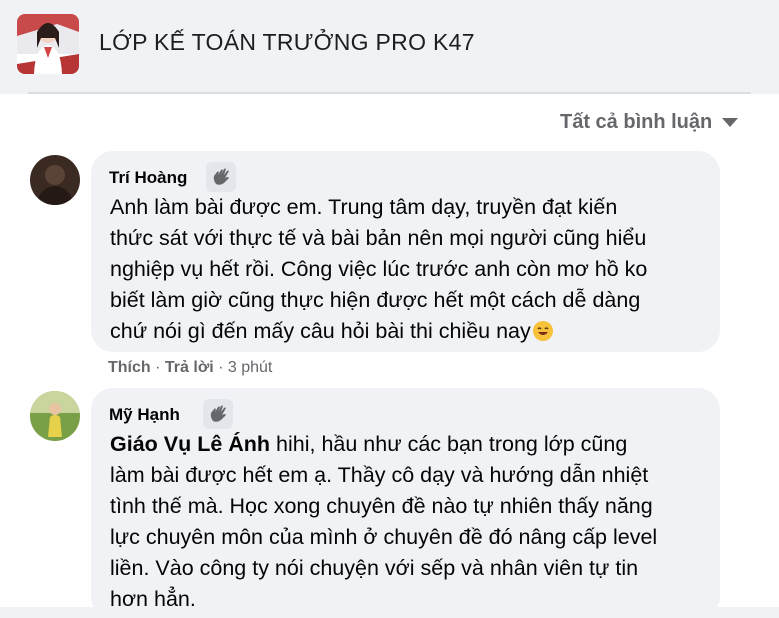 The image size is (779, 618). I want to click on header-divider, so click(389, 93).